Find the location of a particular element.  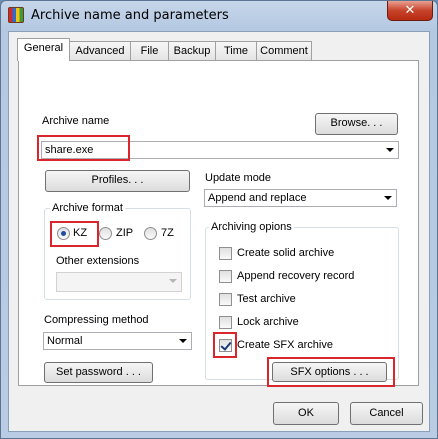

ok-button: OK is located at coordinates (306, 413).